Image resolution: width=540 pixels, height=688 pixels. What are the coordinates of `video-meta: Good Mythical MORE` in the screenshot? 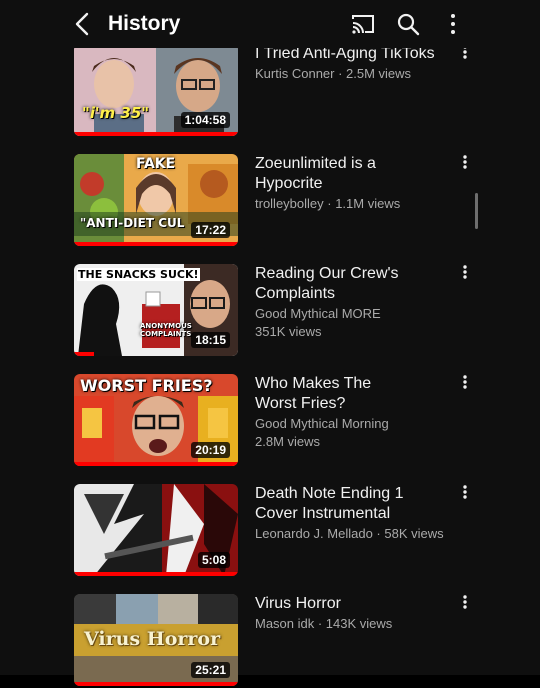 It's located at (318, 313).